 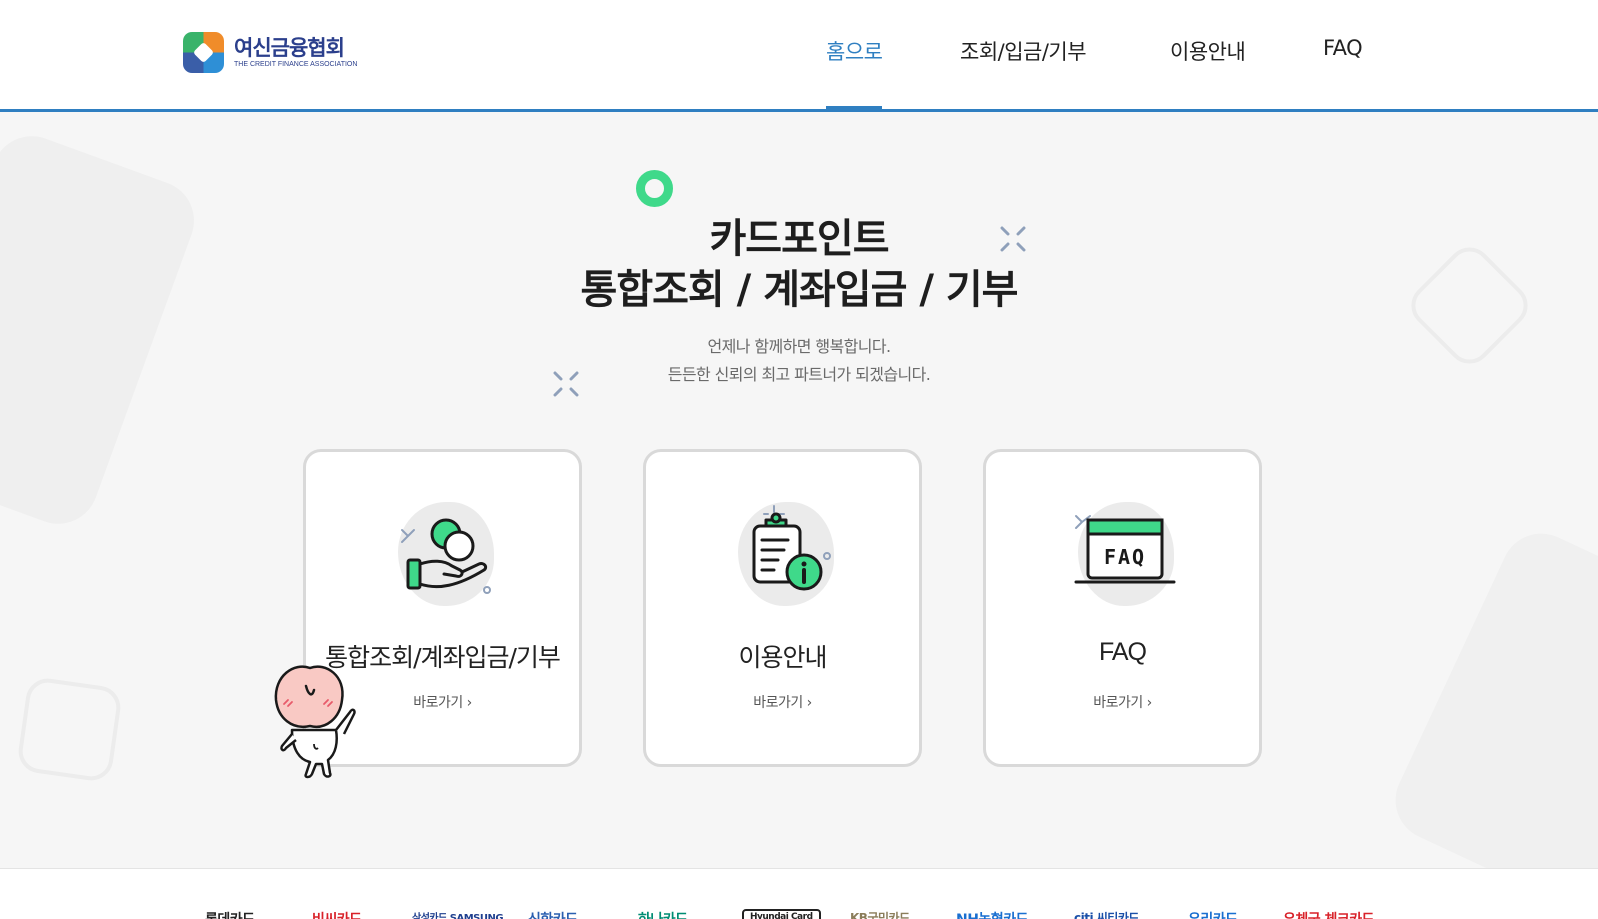 What do you see at coordinates (1490, 719) in the screenshot?
I see `background-shape-right` at bounding box center [1490, 719].